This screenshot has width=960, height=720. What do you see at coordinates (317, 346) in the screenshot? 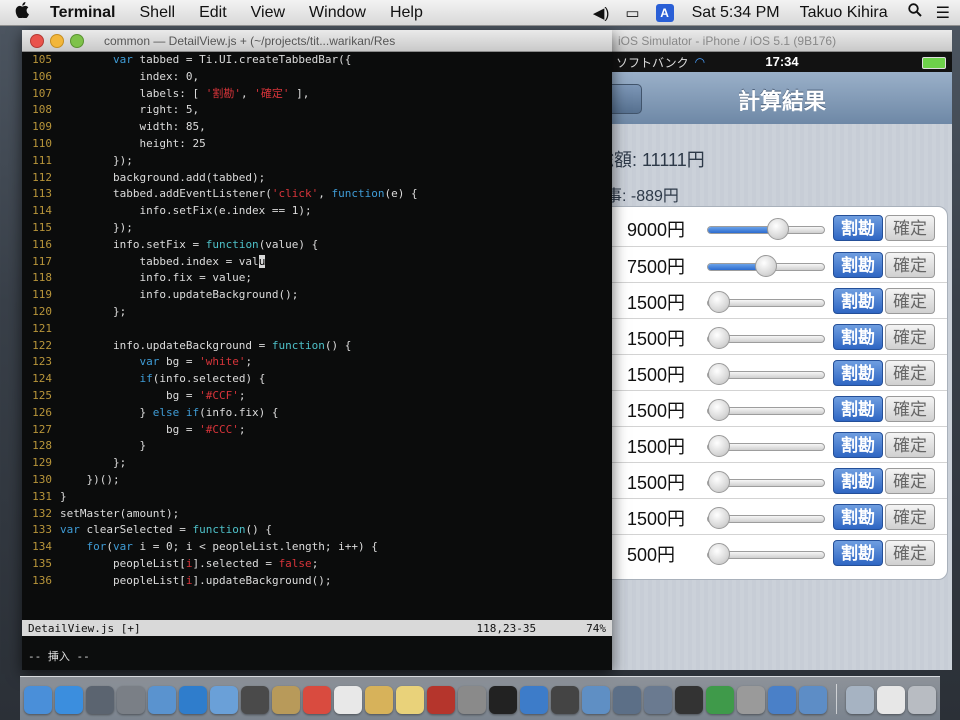
I see `code-line: 122 info.updateBackground = function() {` at bounding box center [317, 346].